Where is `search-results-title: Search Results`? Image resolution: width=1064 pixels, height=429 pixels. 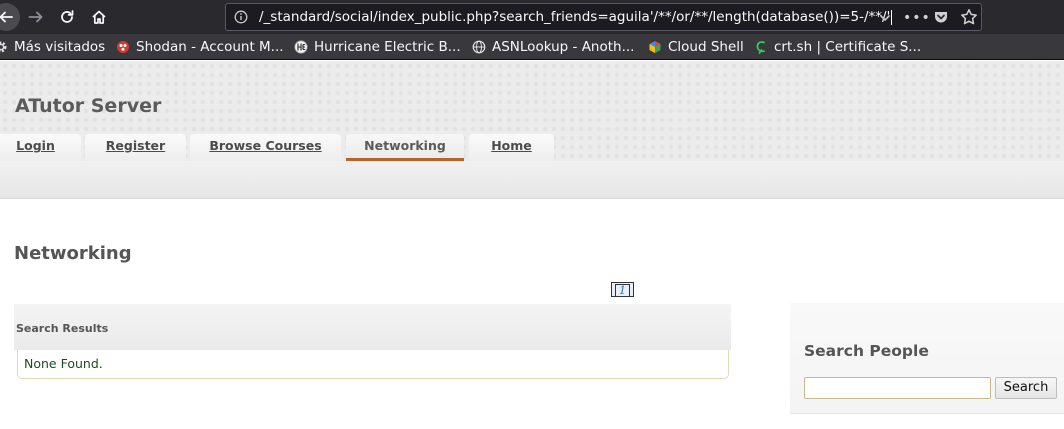
search-results-title: Search Results is located at coordinates (62, 328).